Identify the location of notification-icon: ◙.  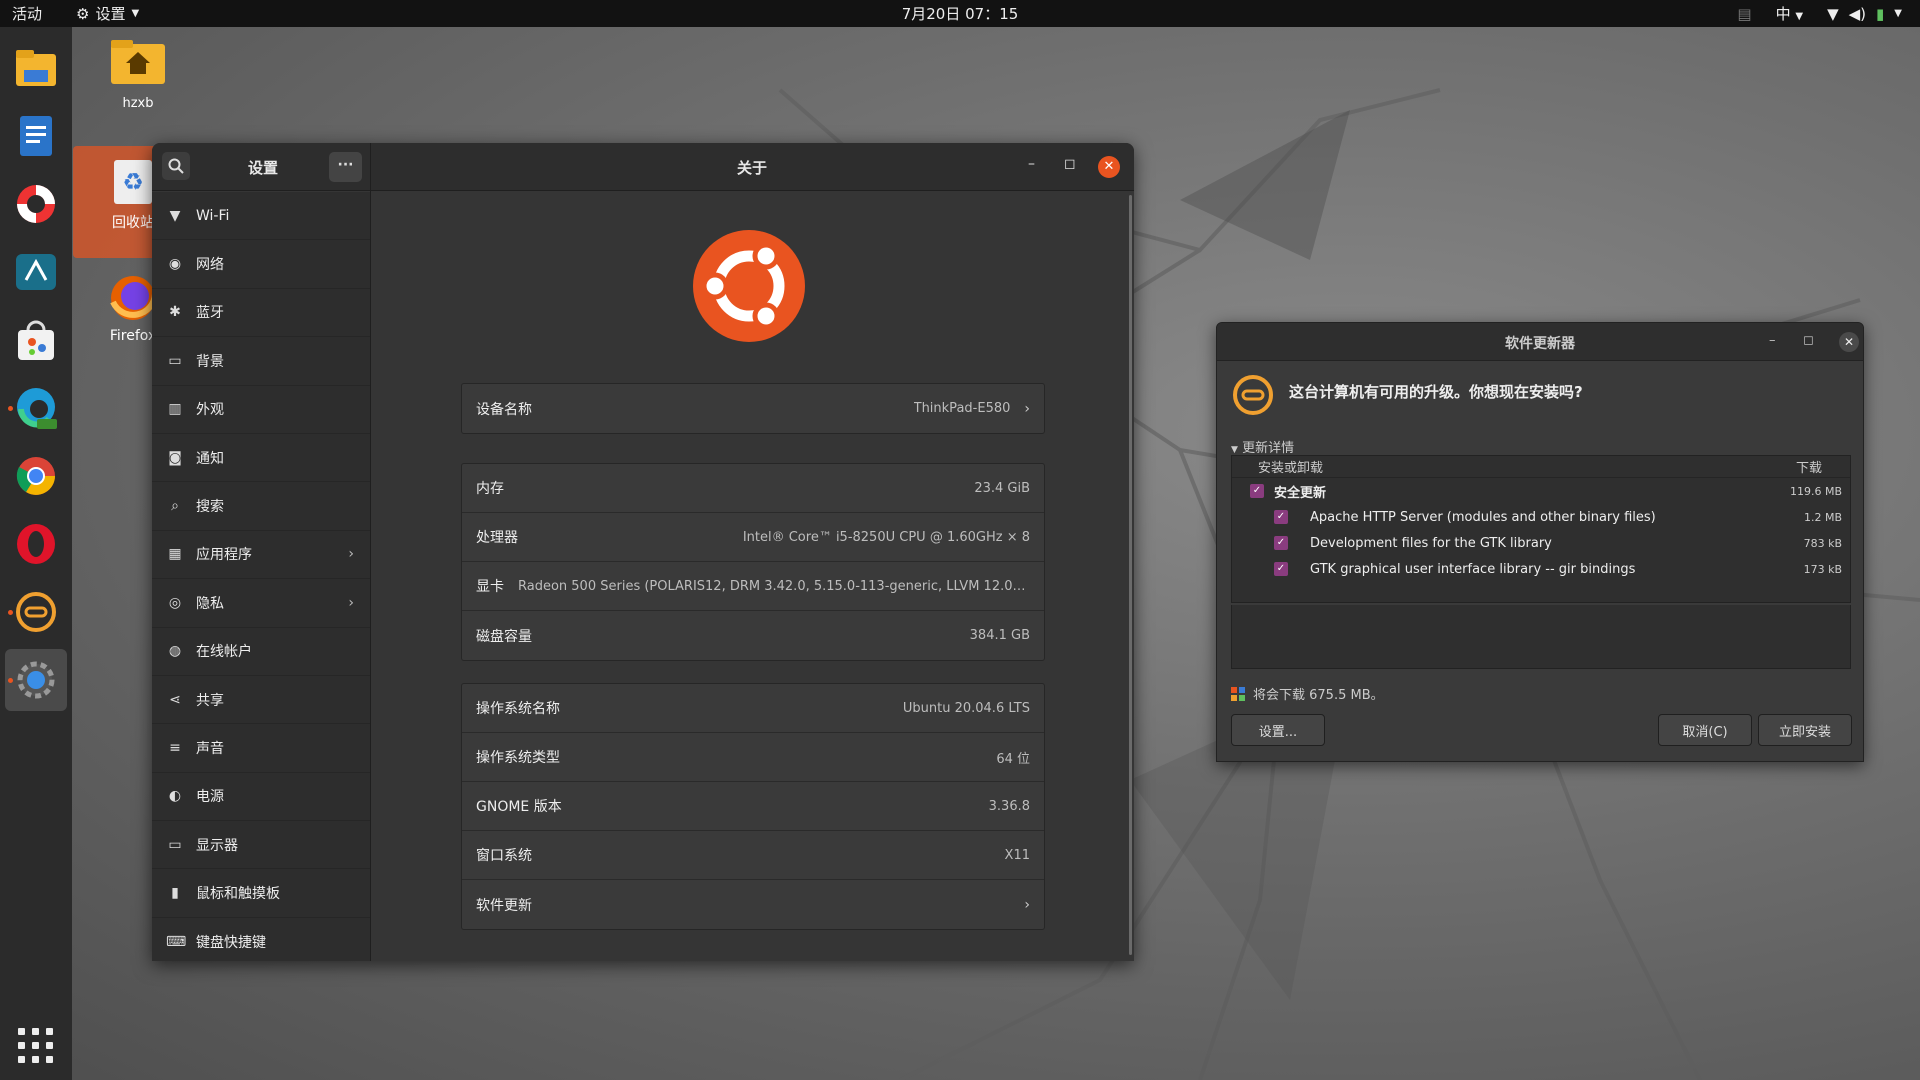
(175, 457).